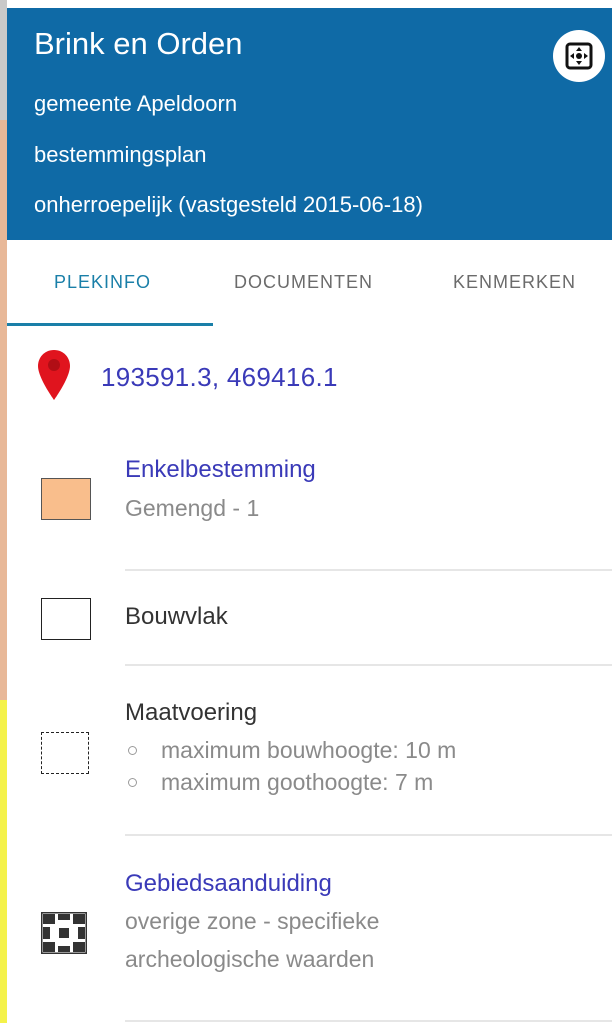  Describe the element at coordinates (102, 282) in the screenshot. I see `tab-plekinfo: PLEKINFO` at that location.